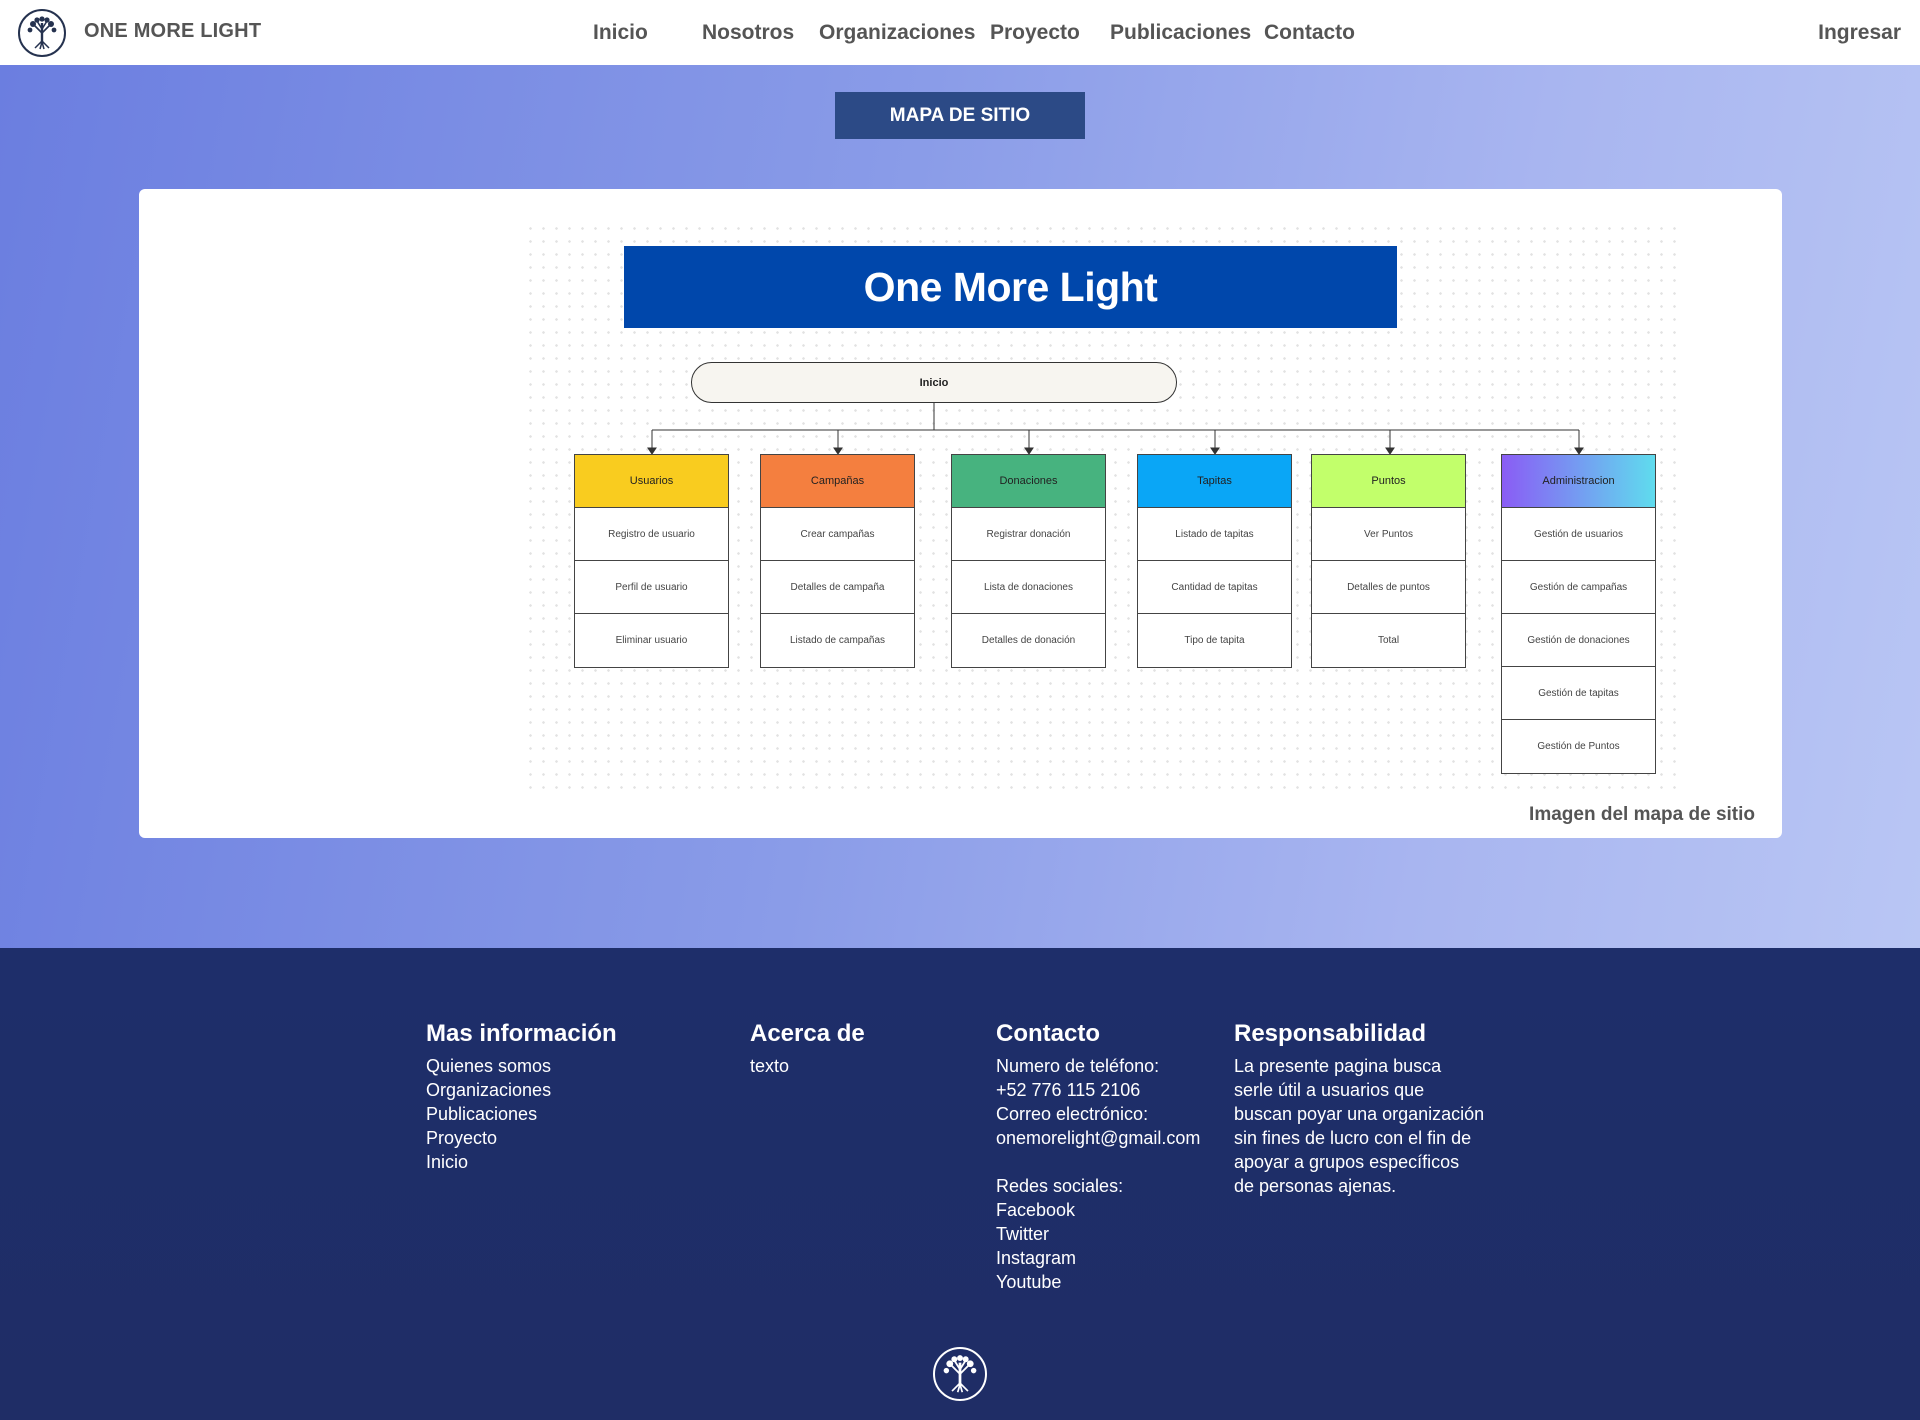  Describe the element at coordinates (1329, 1090) in the screenshot. I see `footer-text: serle útil a usuarios que` at that location.